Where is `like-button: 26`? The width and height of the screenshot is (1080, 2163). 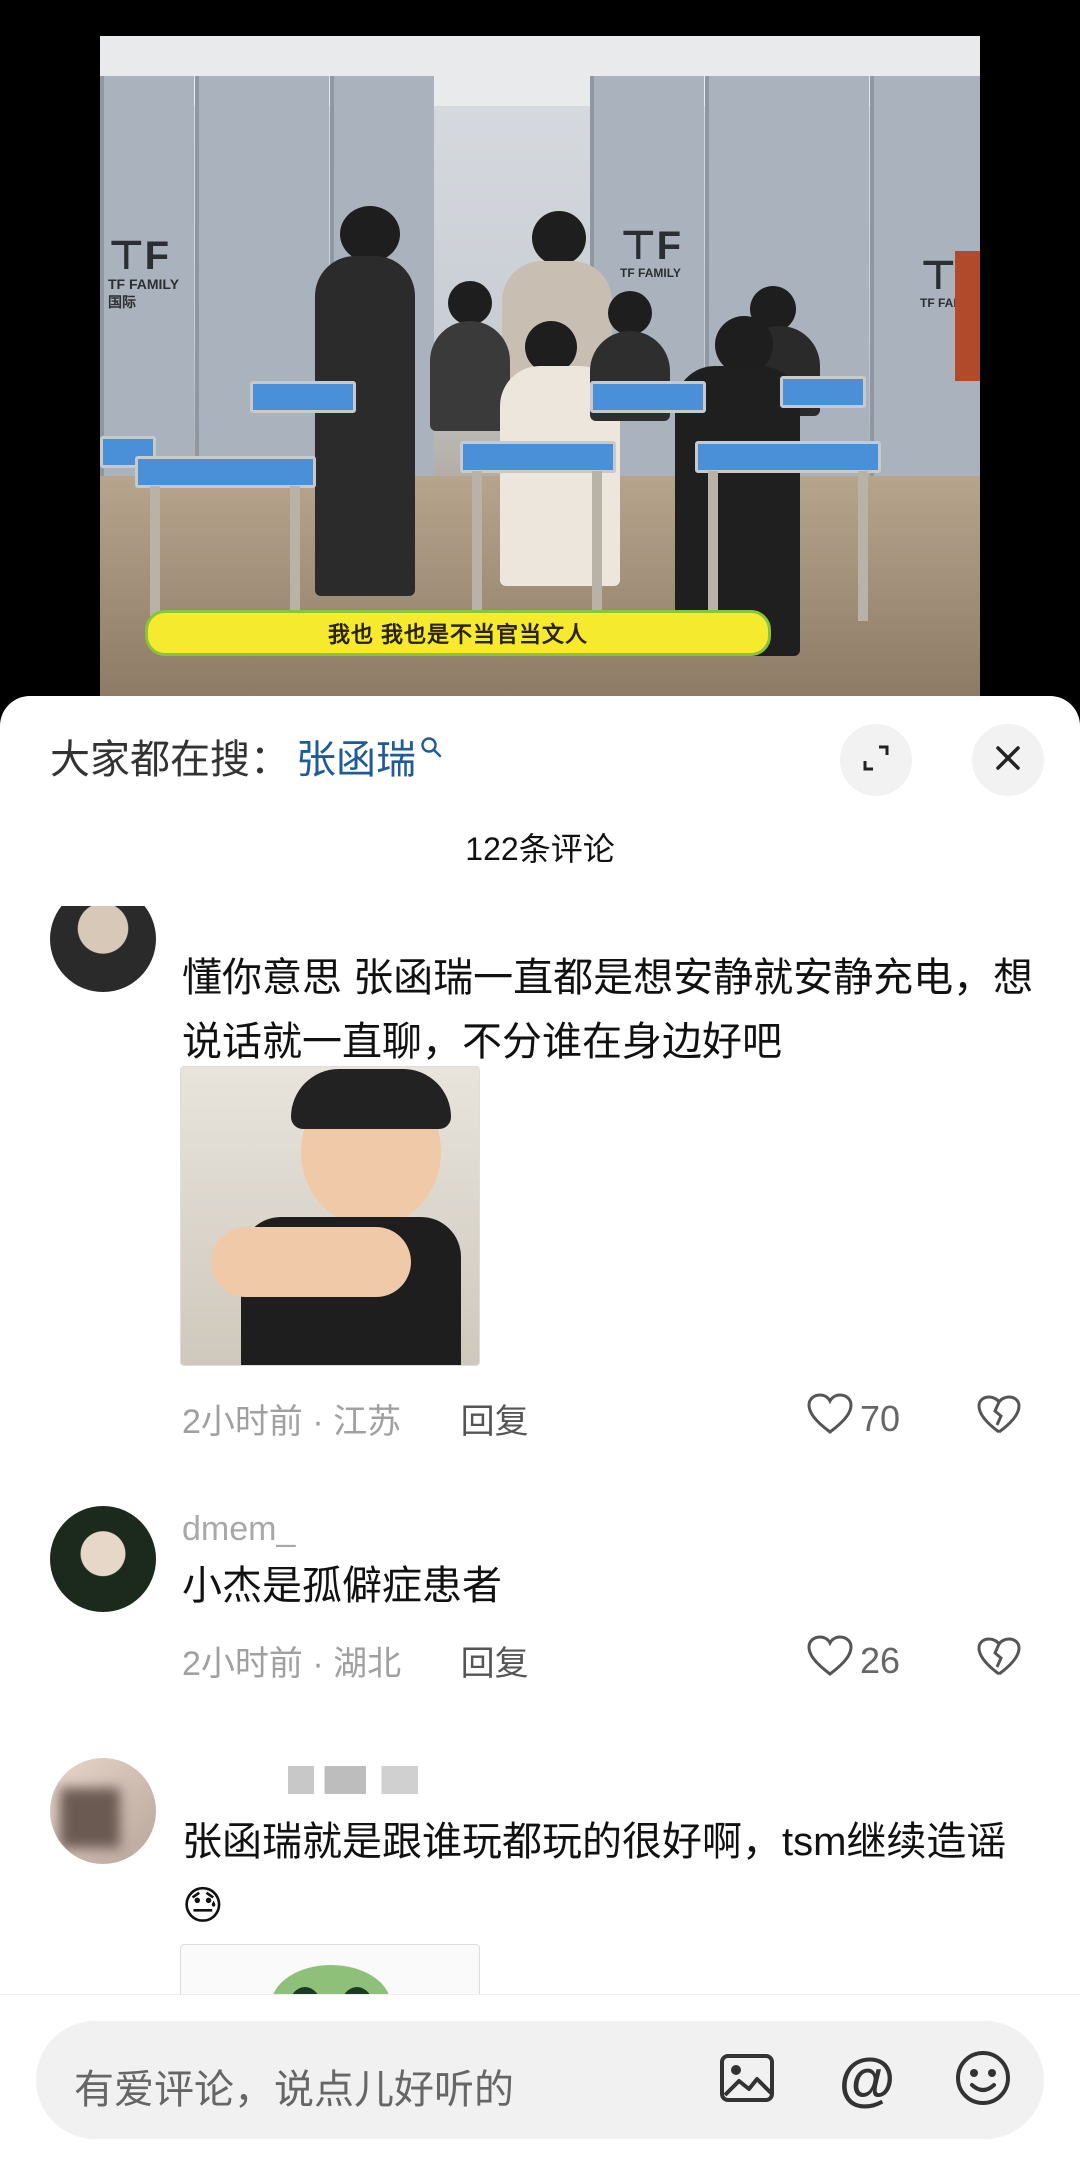 like-button: 26 is located at coordinates (853, 1660).